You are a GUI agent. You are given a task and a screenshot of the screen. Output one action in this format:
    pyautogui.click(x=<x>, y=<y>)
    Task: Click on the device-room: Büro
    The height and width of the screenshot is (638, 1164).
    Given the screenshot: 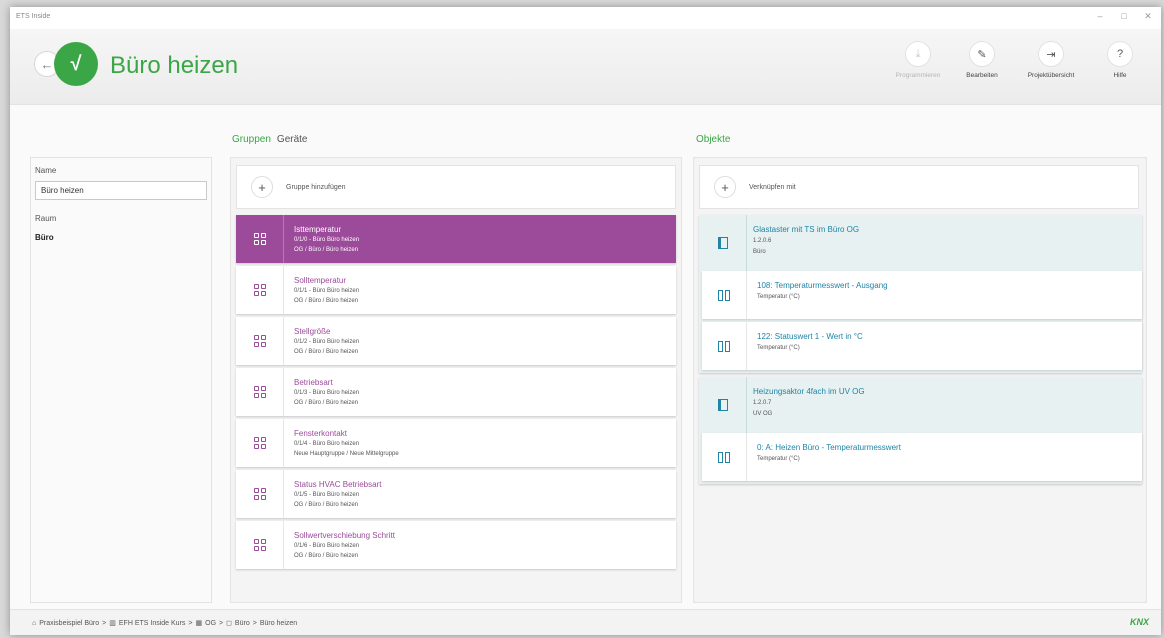 What is the action you would take?
    pyautogui.click(x=759, y=252)
    